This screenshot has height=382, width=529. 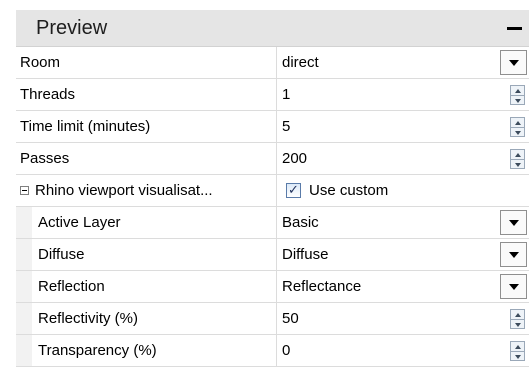 I want to click on diffuse-value: Diffuse, so click(x=305, y=254).